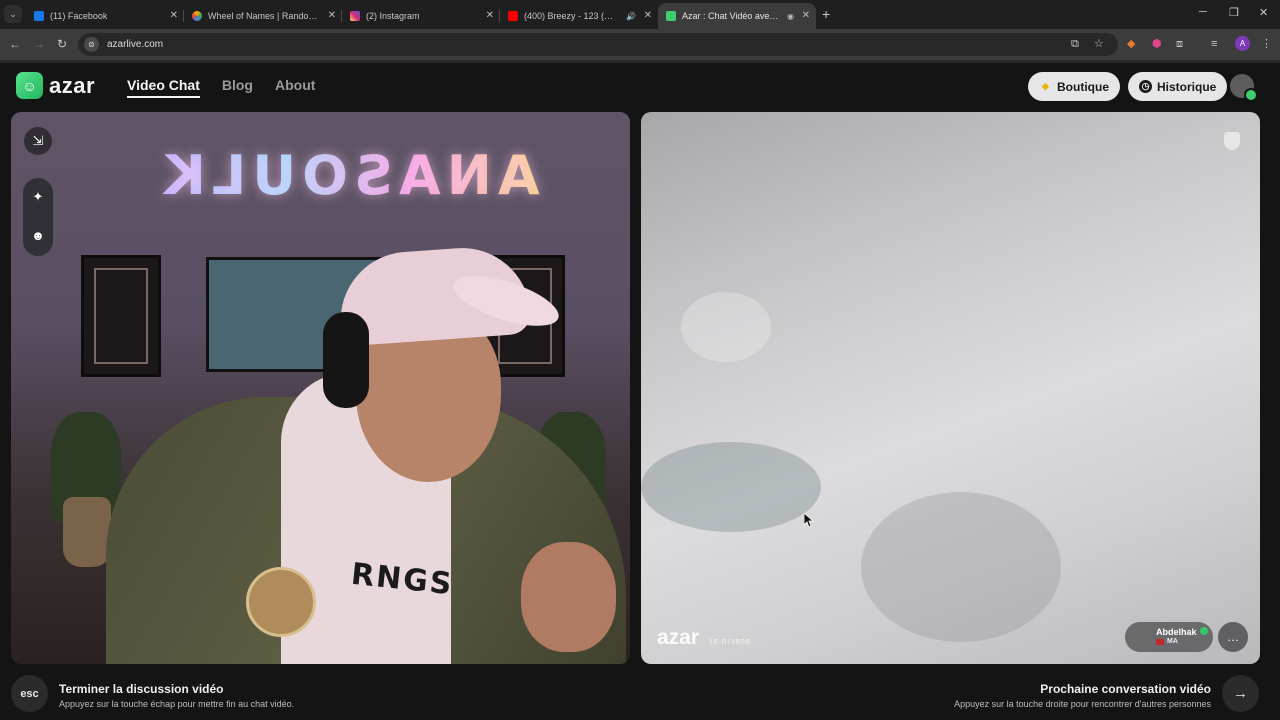 This screenshot has height=720, width=1280. Describe the element at coordinates (135, 44) in the screenshot. I see `url-text: azarlive.com` at that location.